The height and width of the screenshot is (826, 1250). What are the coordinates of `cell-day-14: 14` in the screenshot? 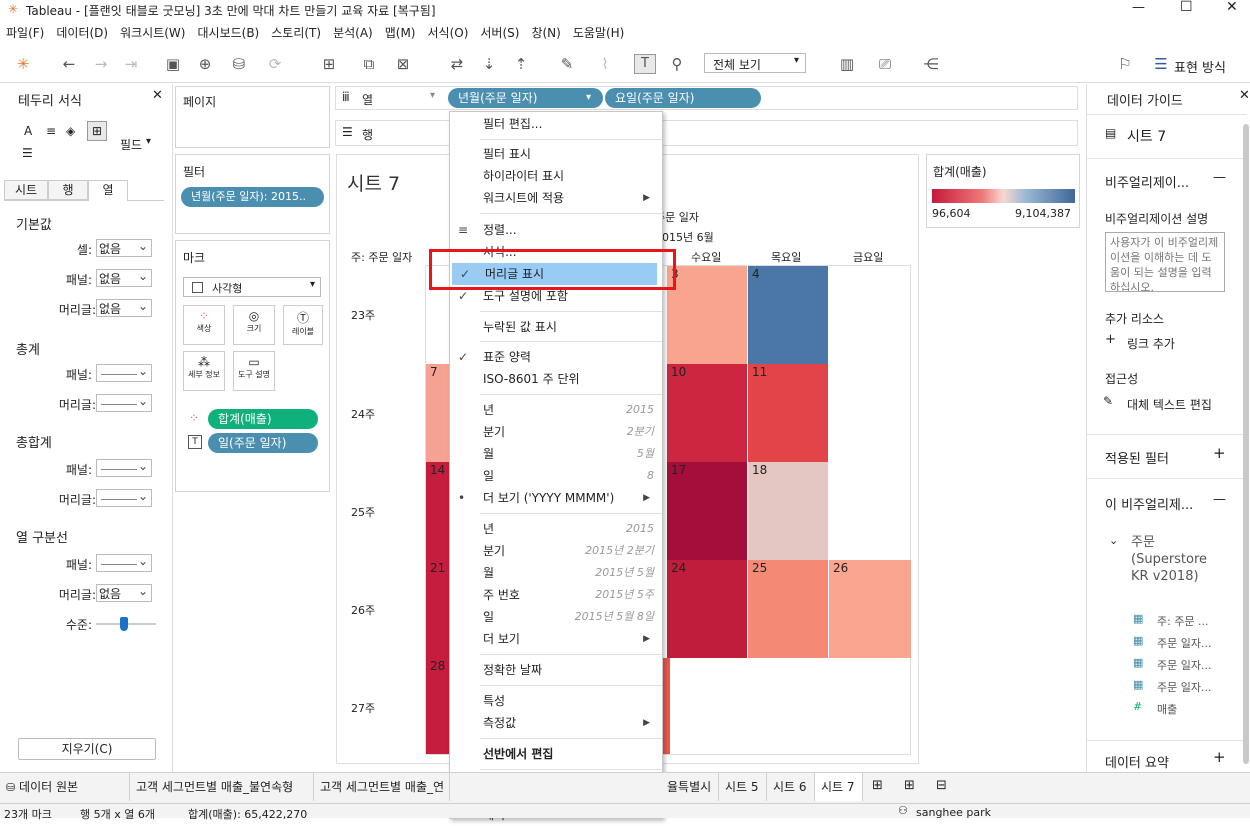 It's located at (438, 511).